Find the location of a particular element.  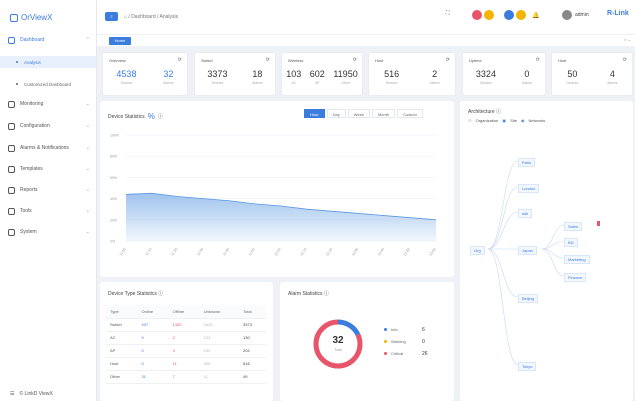

x-tick-label: 11:10 is located at coordinates (149, 251).